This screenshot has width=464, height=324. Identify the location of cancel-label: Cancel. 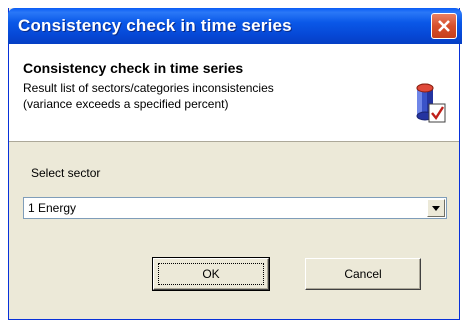
(363, 274).